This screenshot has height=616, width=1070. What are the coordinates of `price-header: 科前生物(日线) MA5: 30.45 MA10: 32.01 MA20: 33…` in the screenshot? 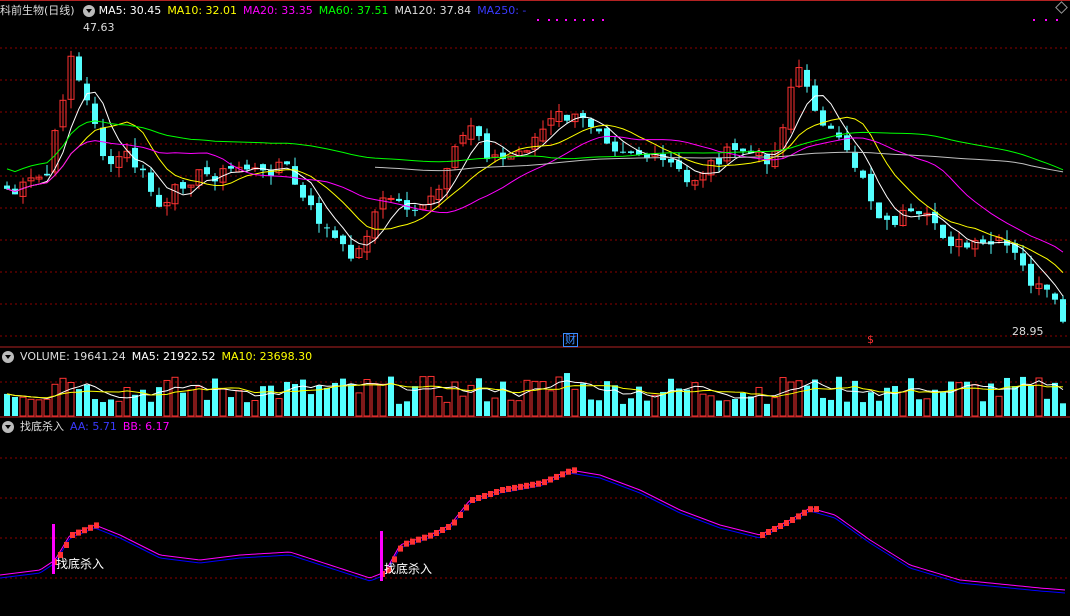 It's located at (266, 10).